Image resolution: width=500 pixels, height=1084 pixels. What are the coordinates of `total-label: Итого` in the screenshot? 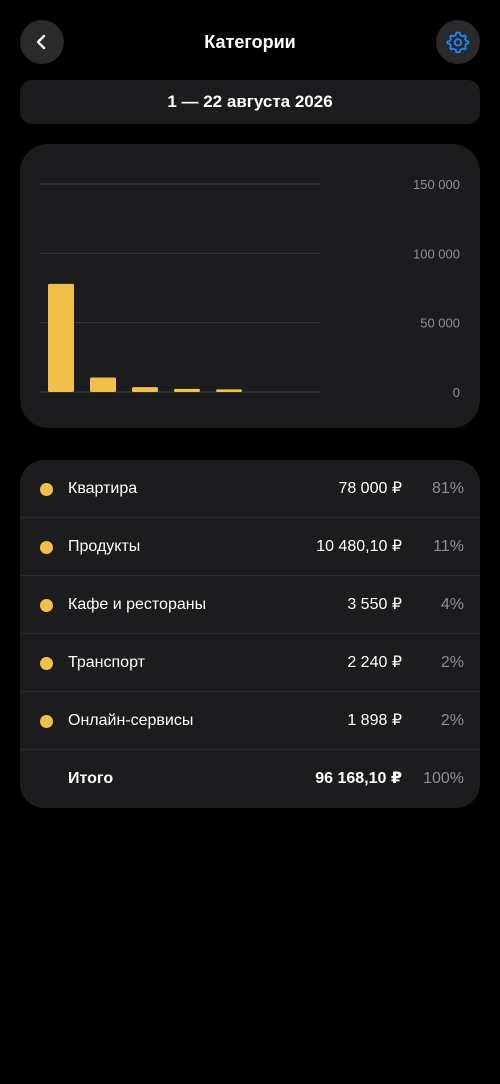 It's located at (91, 778).